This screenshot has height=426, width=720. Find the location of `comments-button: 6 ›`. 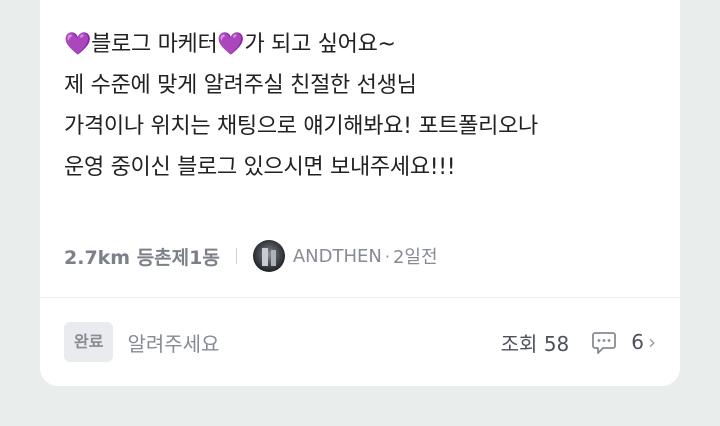

comments-button: 6 › is located at coordinates (623, 342).